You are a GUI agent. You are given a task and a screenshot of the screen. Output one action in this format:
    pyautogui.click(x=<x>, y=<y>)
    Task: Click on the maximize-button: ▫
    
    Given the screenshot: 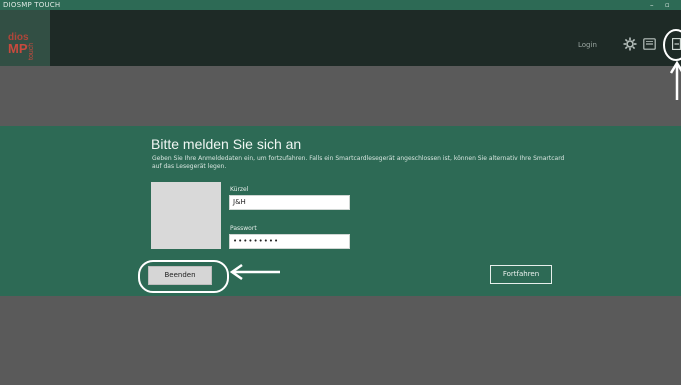 What is the action you would take?
    pyautogui.click(x=667, y=5)
    